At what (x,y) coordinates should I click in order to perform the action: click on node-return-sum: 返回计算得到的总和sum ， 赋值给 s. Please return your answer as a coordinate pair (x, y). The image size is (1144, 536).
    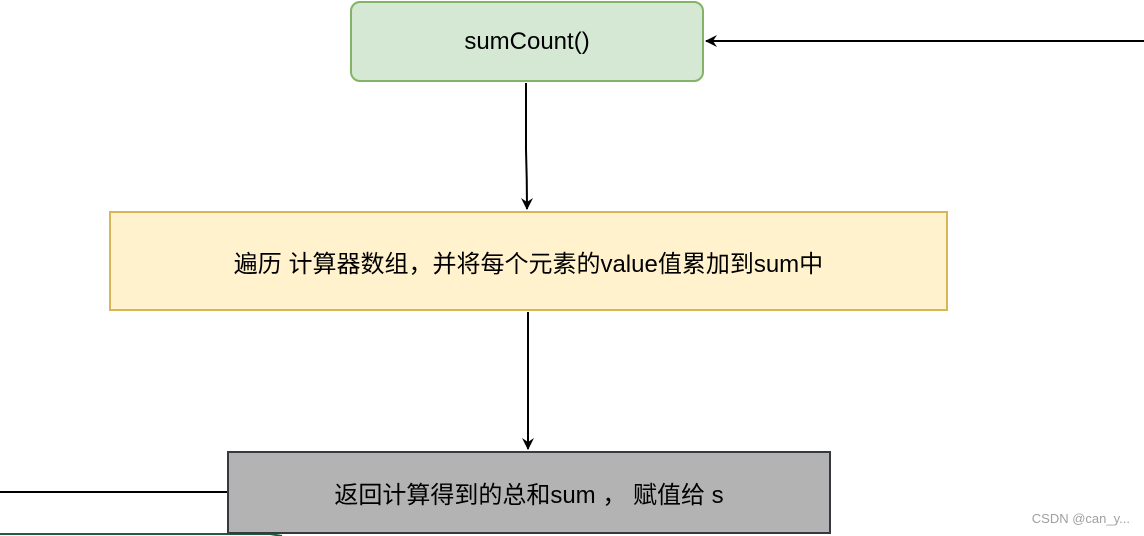
    Looking at the image, I should click on (529, 492).